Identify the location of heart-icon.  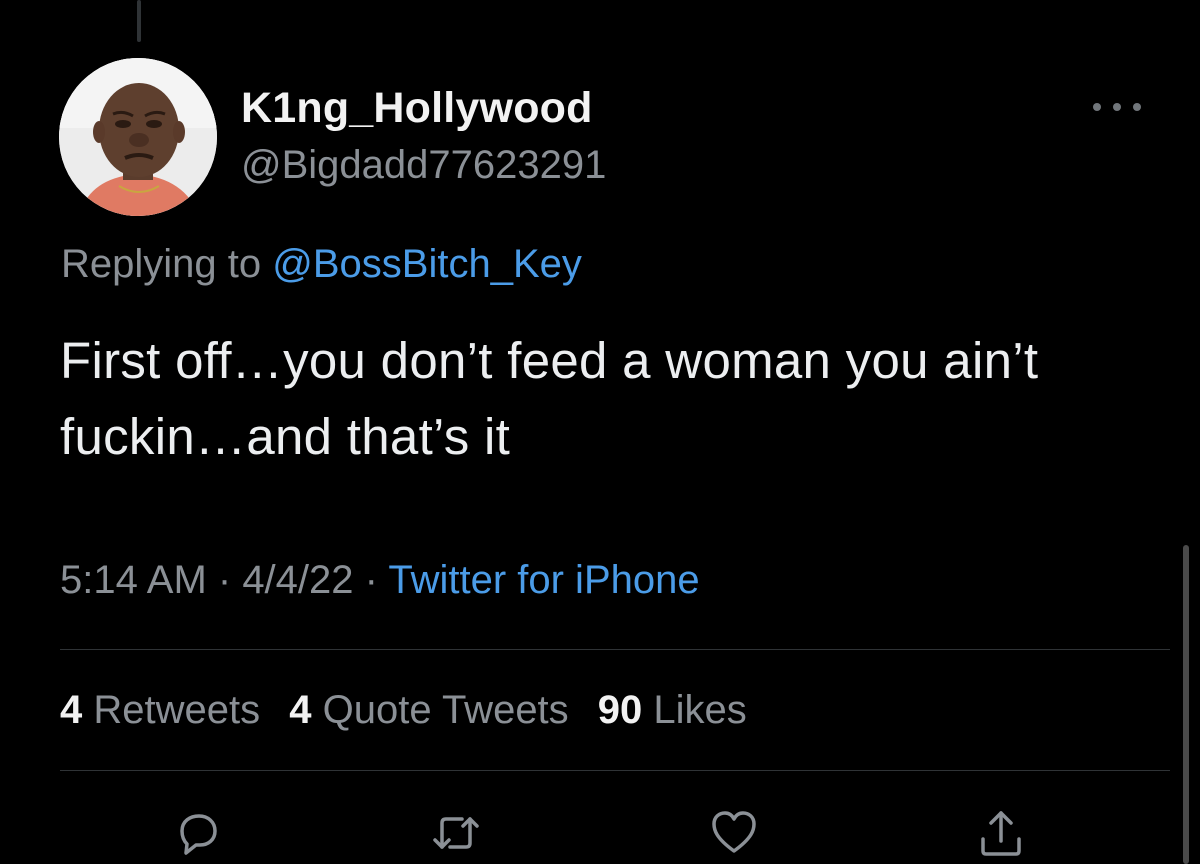
(734, 833).